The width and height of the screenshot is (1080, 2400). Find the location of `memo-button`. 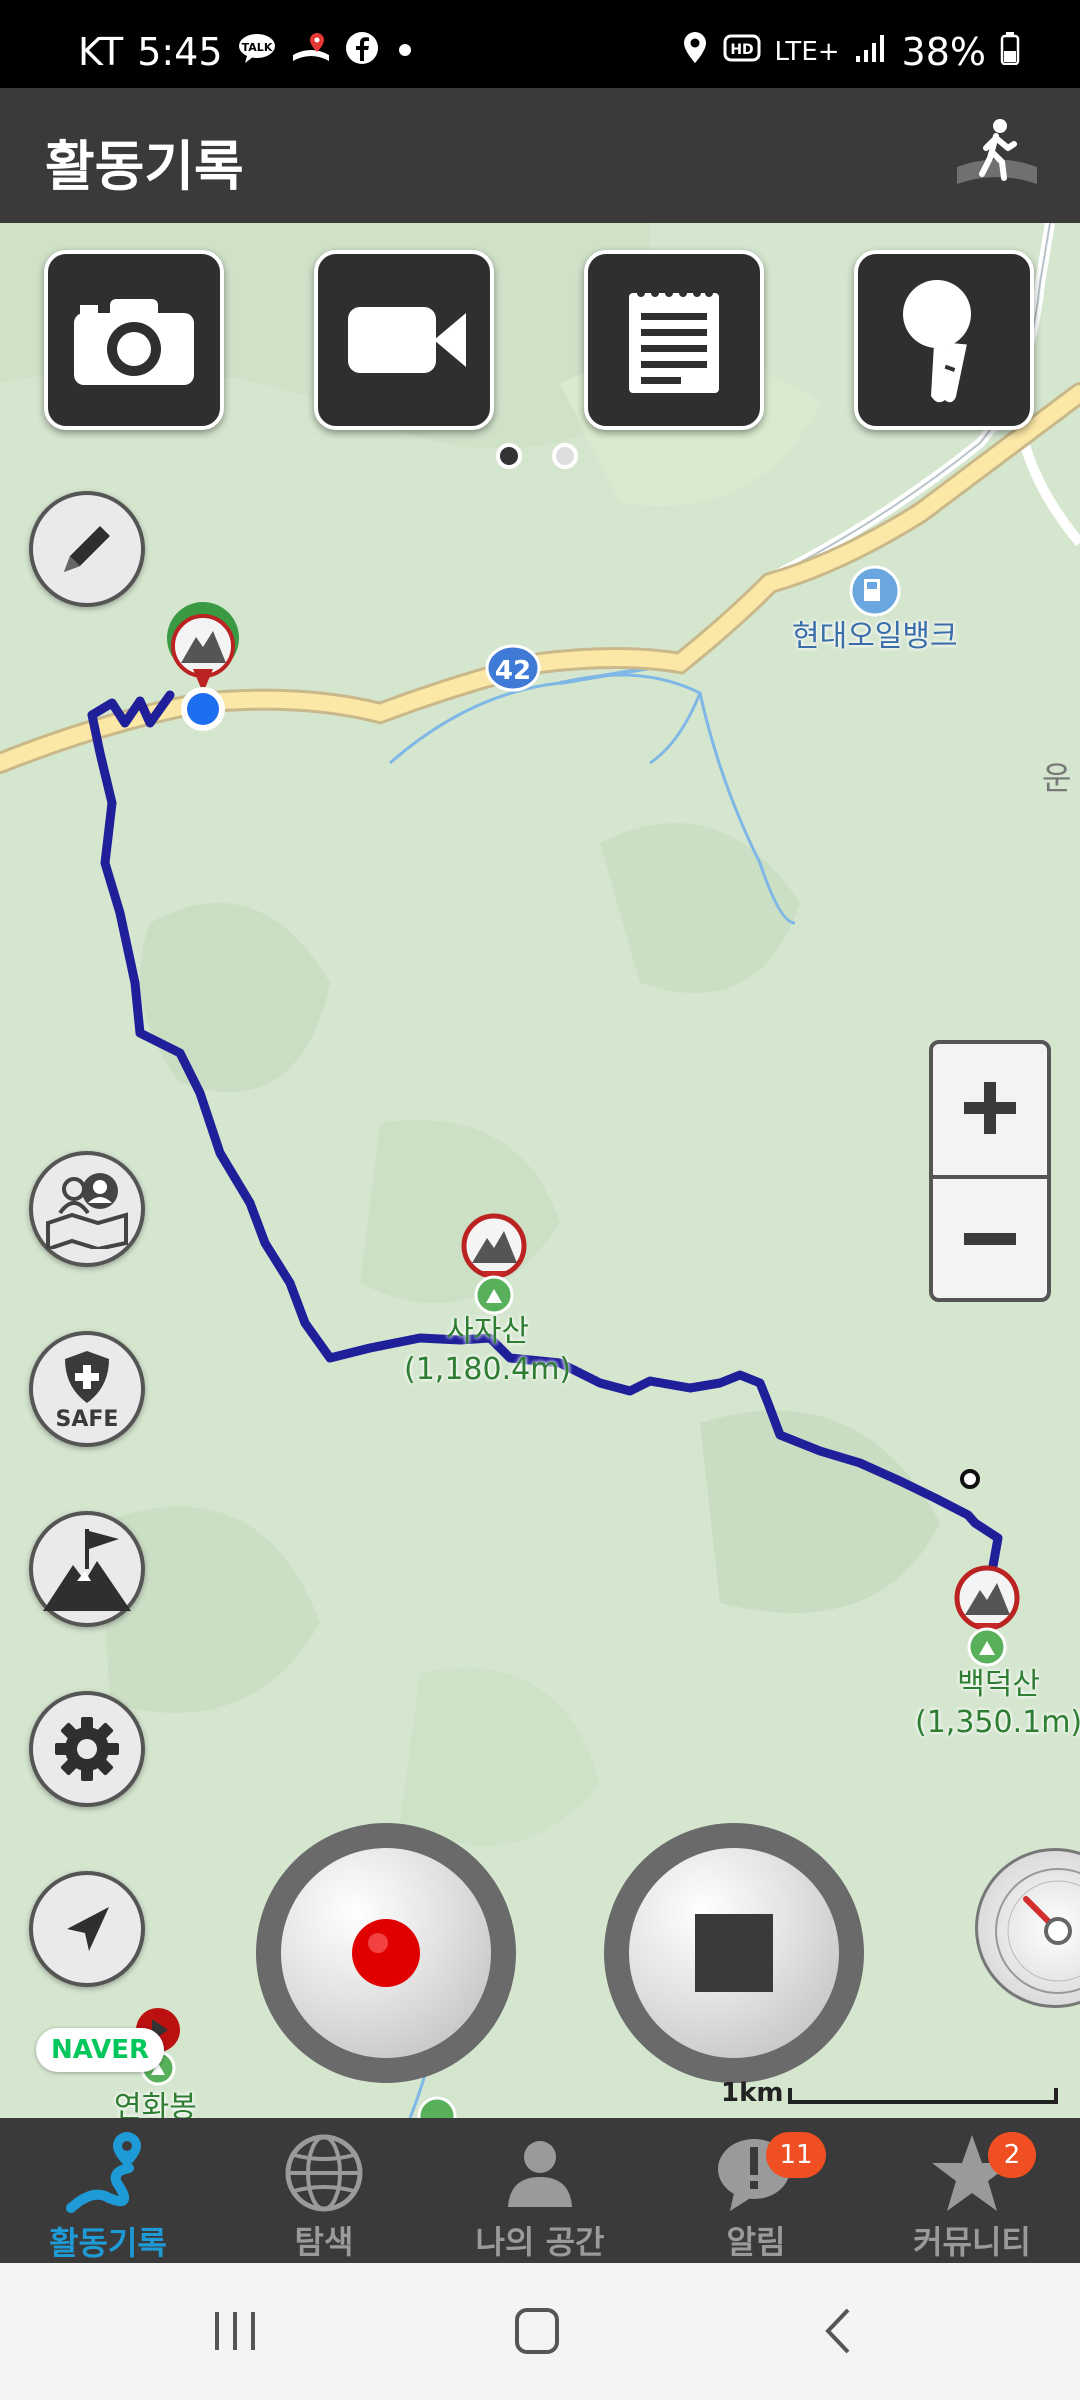

memo-button is located at coordinates (674, 340).